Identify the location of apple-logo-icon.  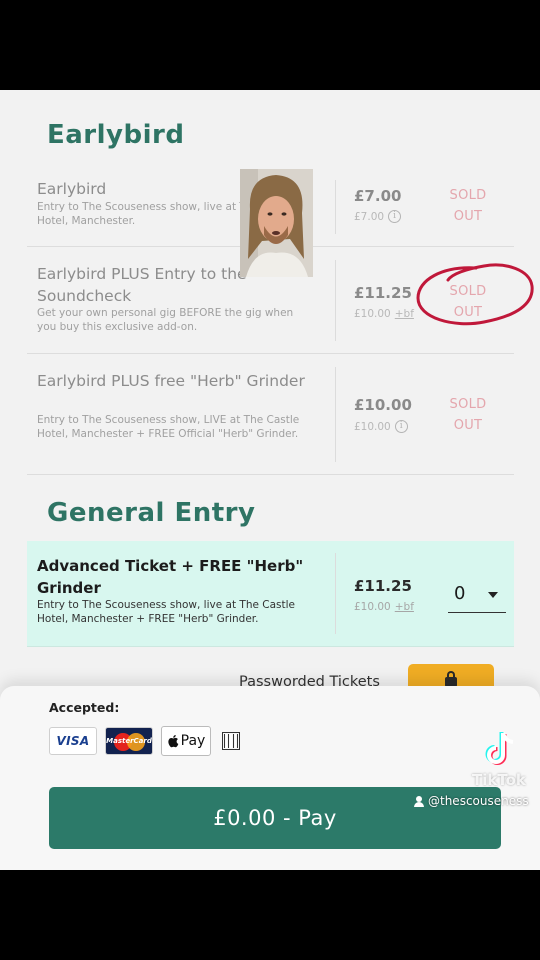
(173, 741).